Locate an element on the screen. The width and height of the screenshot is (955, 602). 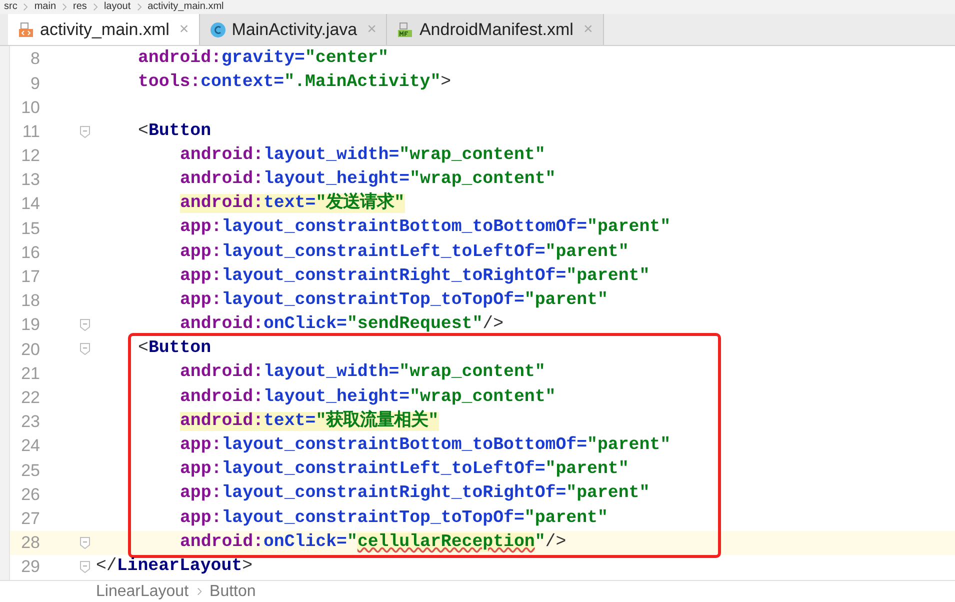
line-number: 25 is located at coordinates (30, 471).